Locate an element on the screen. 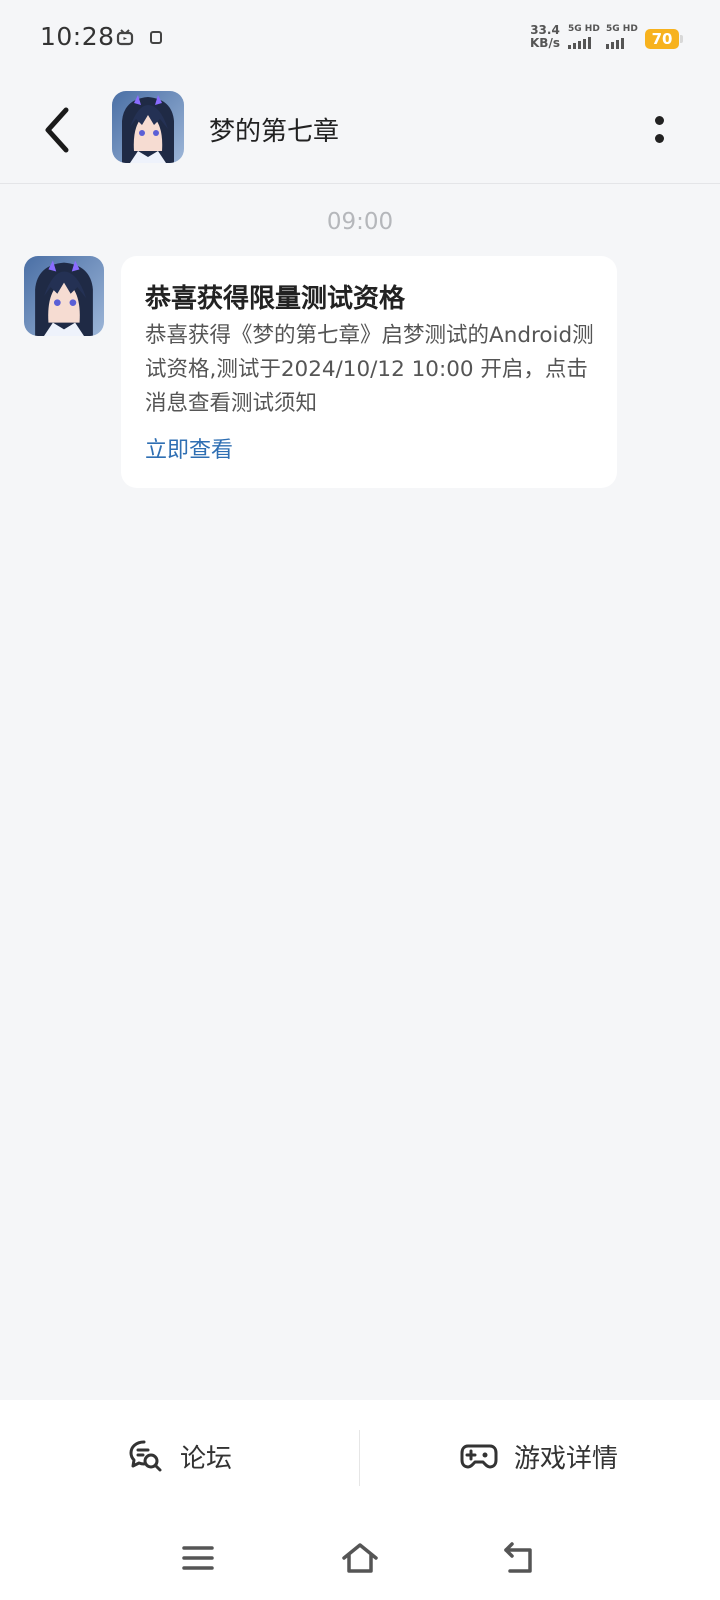 This screenshot has height=1600, width=720. forum-icon is located at coordinates (145, 1456).